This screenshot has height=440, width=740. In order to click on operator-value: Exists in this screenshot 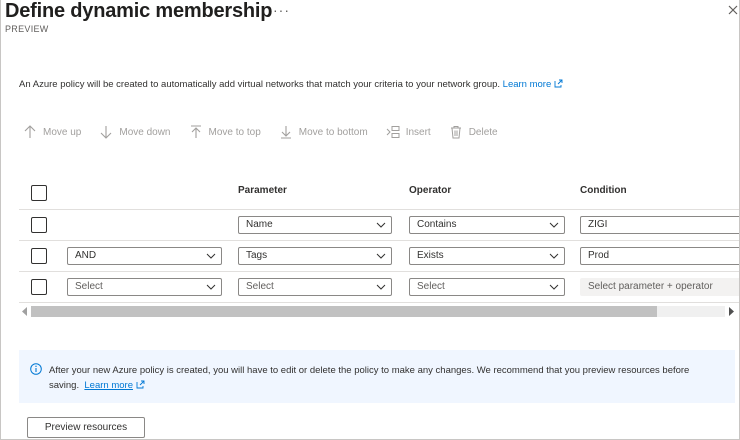, I will do `click(430, 255)`.